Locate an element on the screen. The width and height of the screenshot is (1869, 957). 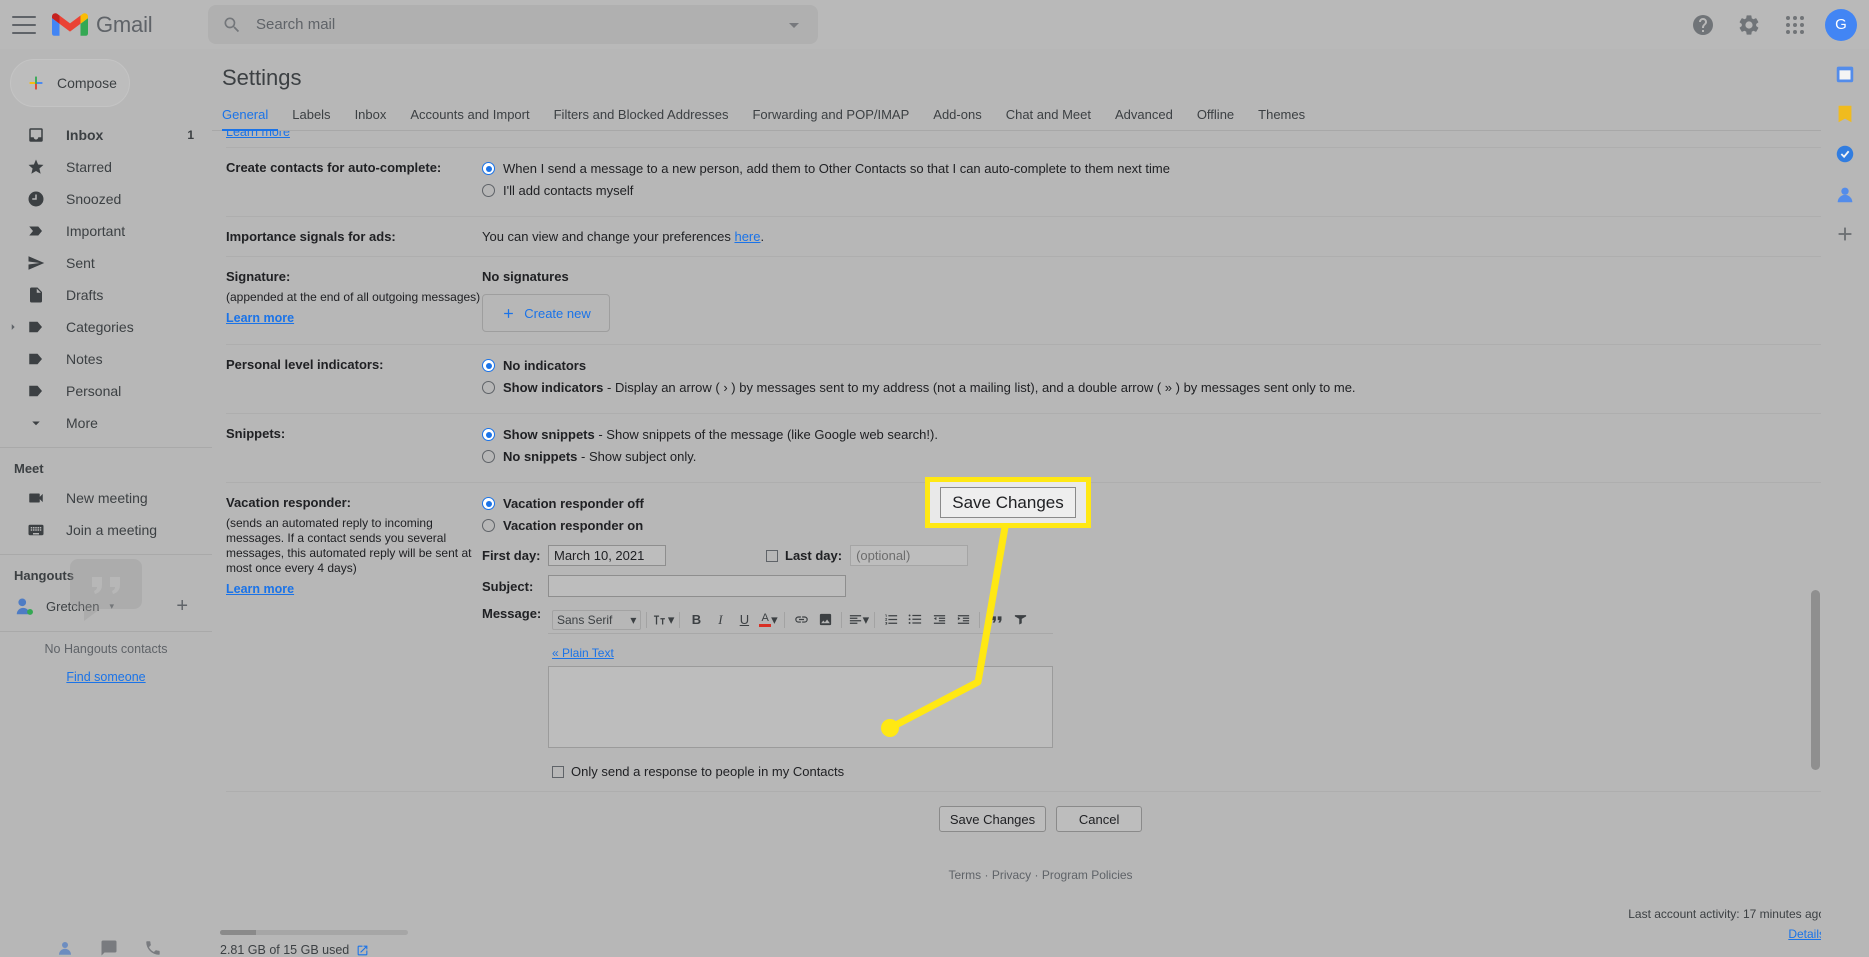
bulleted-list-icon is located at coordinates (915, 620).